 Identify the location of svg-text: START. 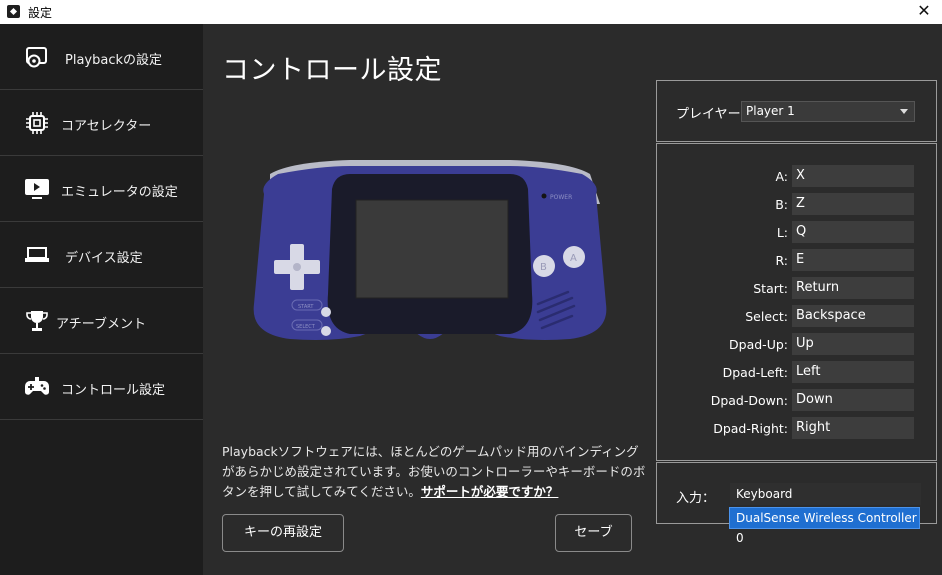
(306, 307).